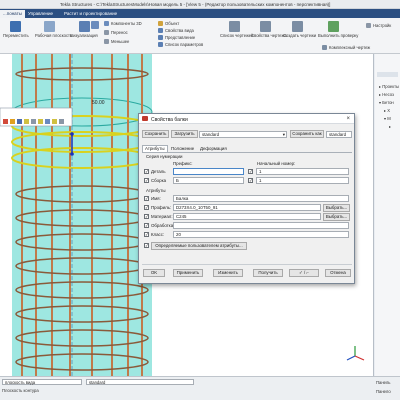 The width and height of the screenshot is (400, 400). What do you see at coordinates (180, 44) in the screenshot?
I see `param-list-item: Список параметров` at bounding box center [180, 44].